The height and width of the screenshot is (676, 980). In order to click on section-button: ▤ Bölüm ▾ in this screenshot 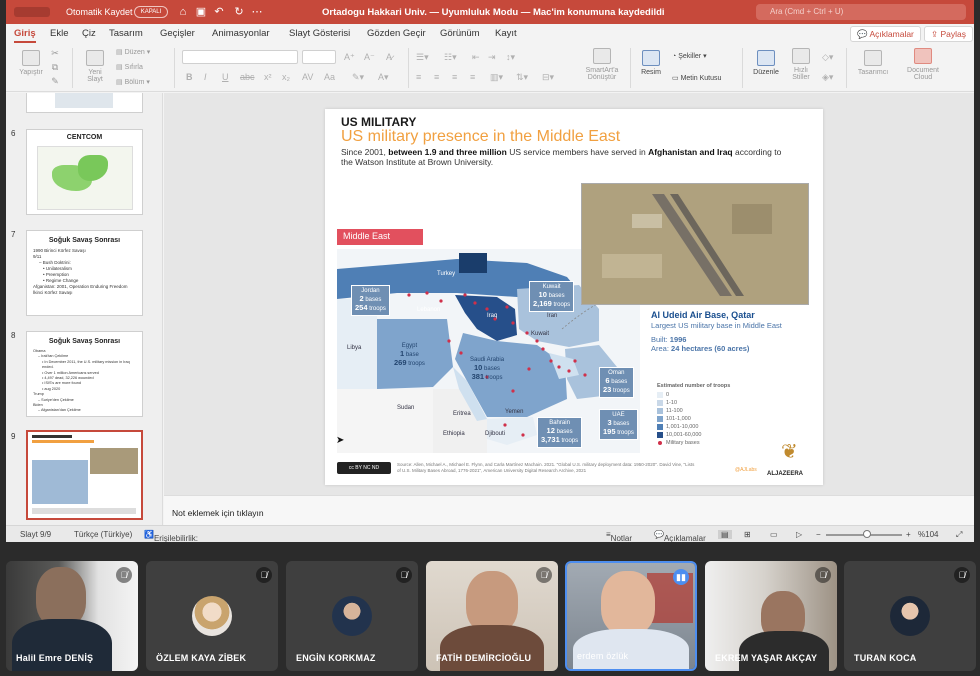, I will do `click(133, 82)`.